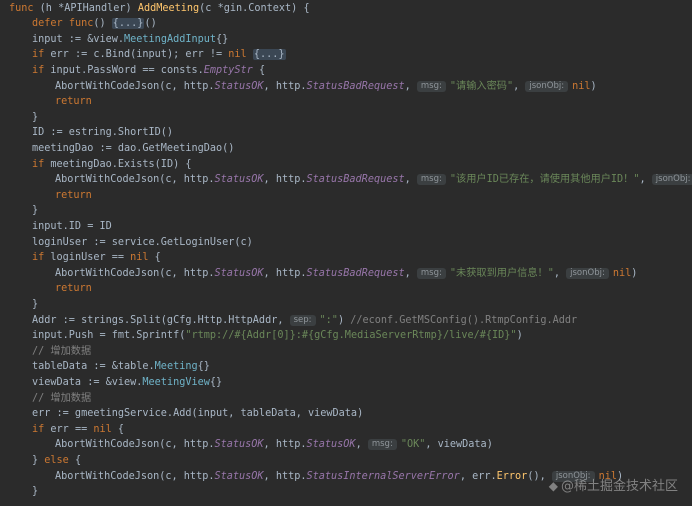 This screenshot has height=506, width=692. Describe the element at coordinates (346, 243) in the screenshot. I see `code-line: loginUser := service.GetLoginUser(c)` at that location.